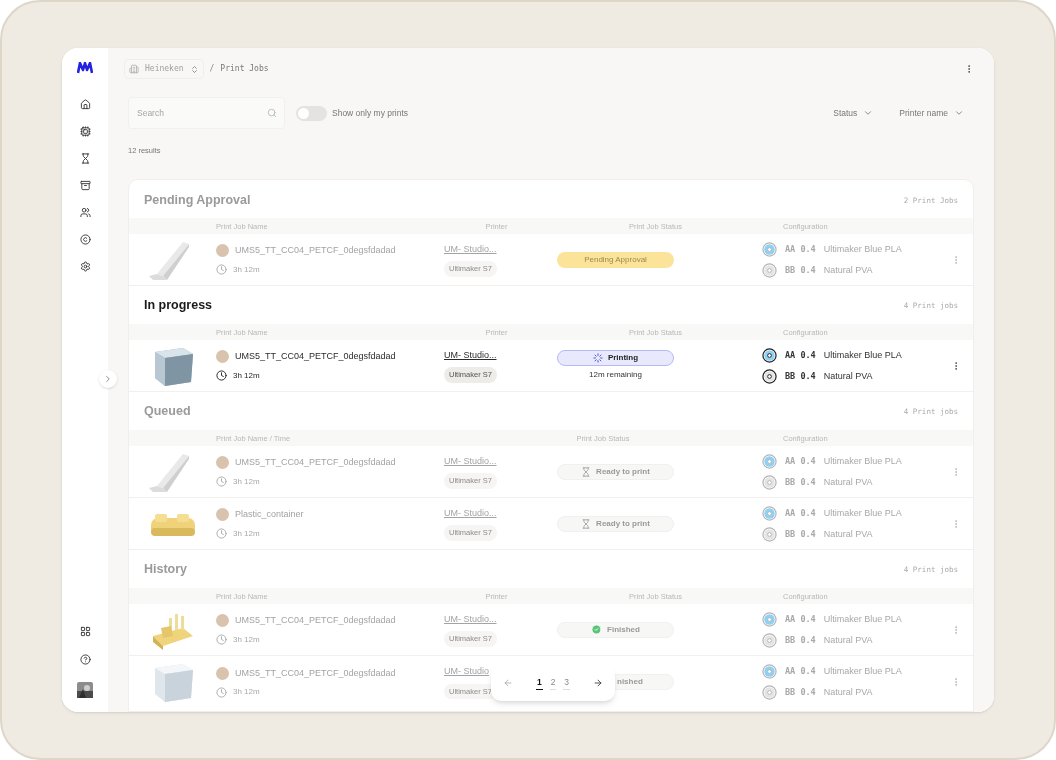 The image size is (1056, 760). What do you see at coordinates (166, 569) in the screenshot?
I see `section-title: History` at bounding box center [166, 569].